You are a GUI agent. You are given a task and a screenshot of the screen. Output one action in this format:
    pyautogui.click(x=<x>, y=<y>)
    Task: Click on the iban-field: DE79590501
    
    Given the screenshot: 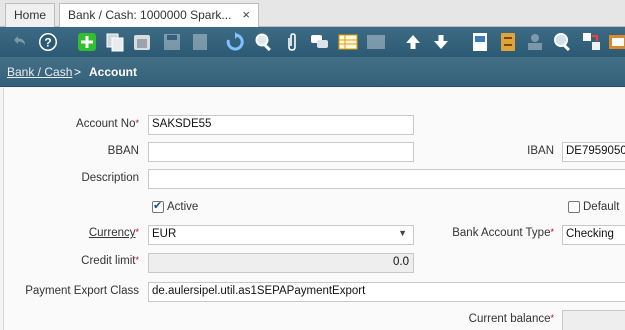 What is the action you would take?
    pyautogui.click(x=593, y=152)
    